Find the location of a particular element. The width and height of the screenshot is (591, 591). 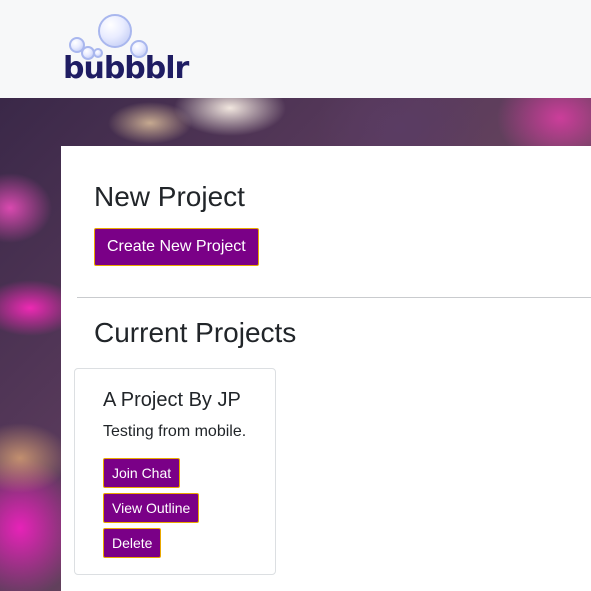

brand-name: bubbblr is located at coordinates (126, 68).